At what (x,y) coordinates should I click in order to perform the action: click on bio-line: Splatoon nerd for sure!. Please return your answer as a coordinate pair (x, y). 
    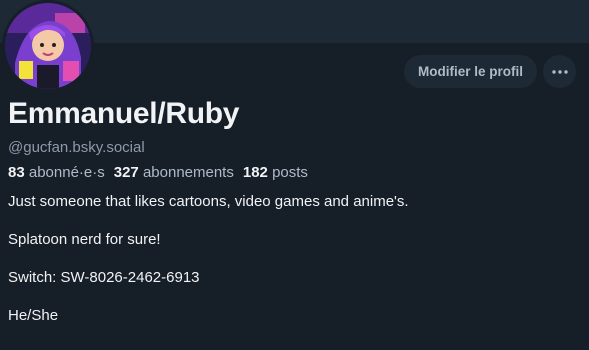
    Looking at the image, I should click on (84, 239).